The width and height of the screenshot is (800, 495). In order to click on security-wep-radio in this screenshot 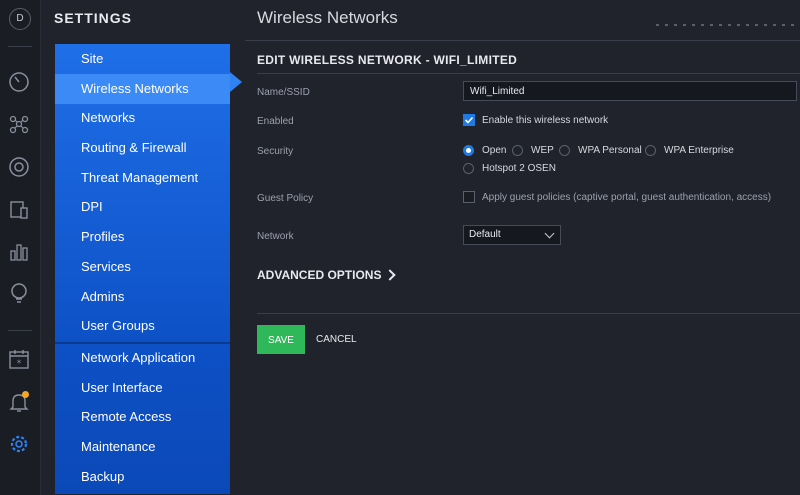, I will do `click(517, 150)`.